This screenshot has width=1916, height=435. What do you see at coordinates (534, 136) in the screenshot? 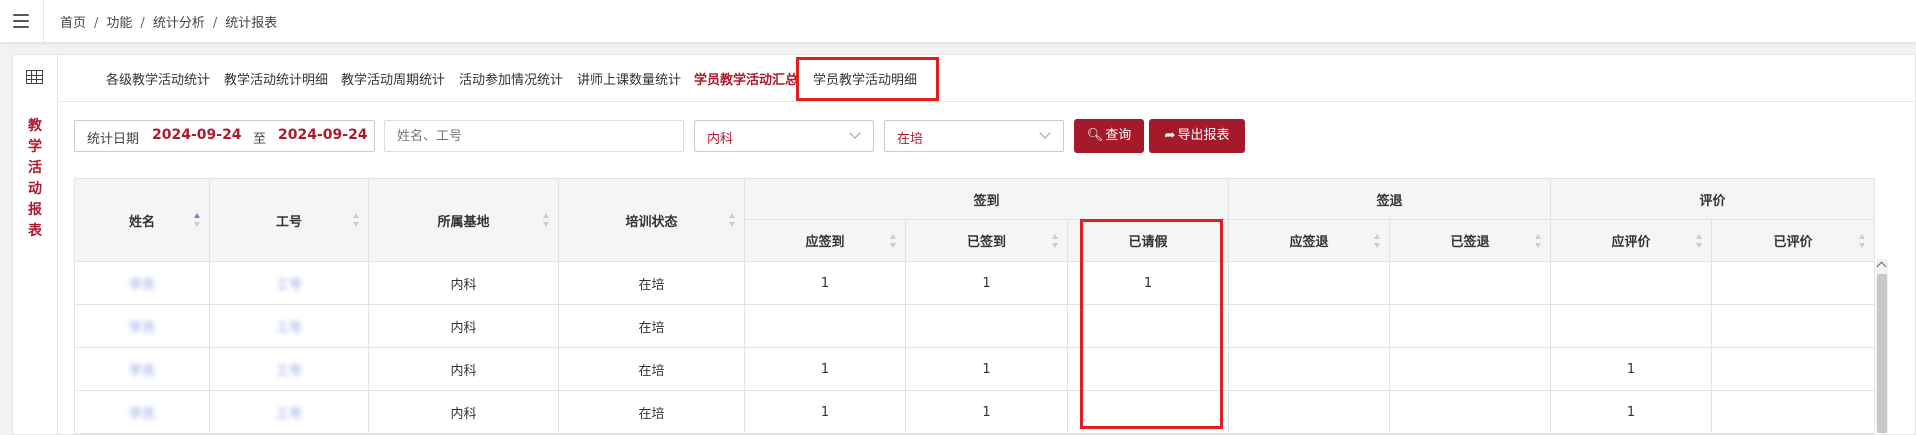
I see `name-id-search-input` at bounding box center [534, 136].